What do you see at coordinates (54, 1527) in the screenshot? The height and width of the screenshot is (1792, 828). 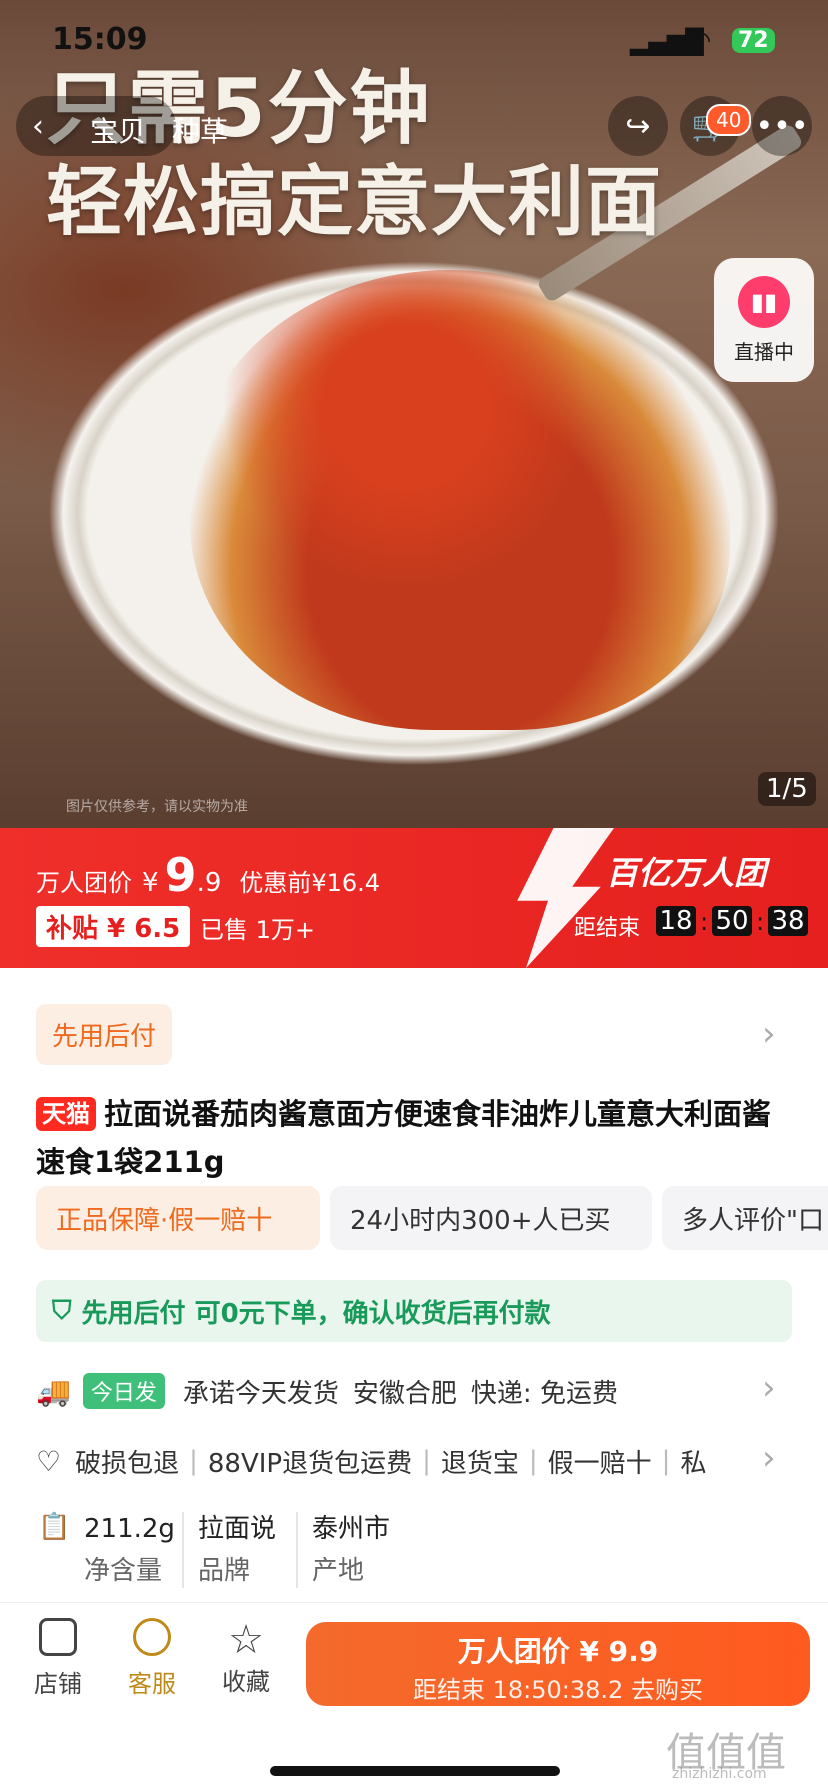 I see `clipboard-icon: 📋` at bounding box center [54, 1527].